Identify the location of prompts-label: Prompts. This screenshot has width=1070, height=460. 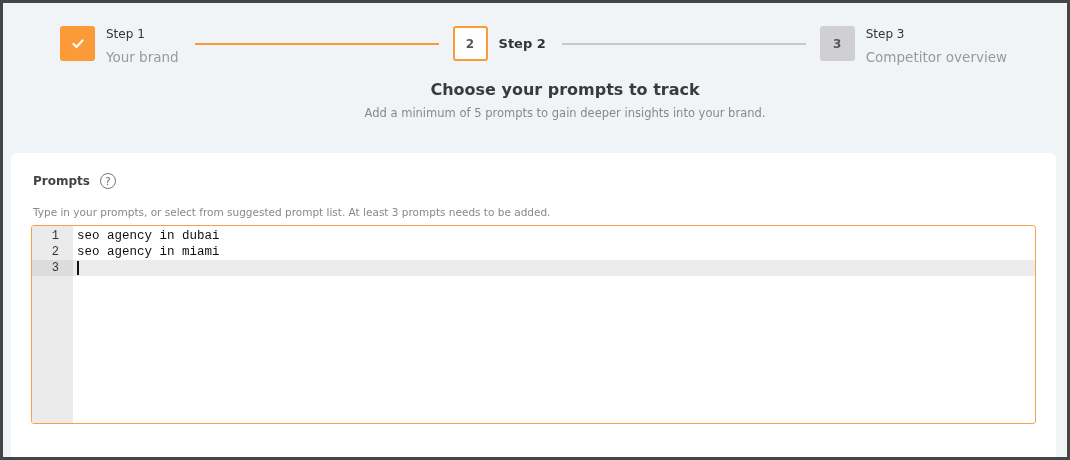
(61, 181).